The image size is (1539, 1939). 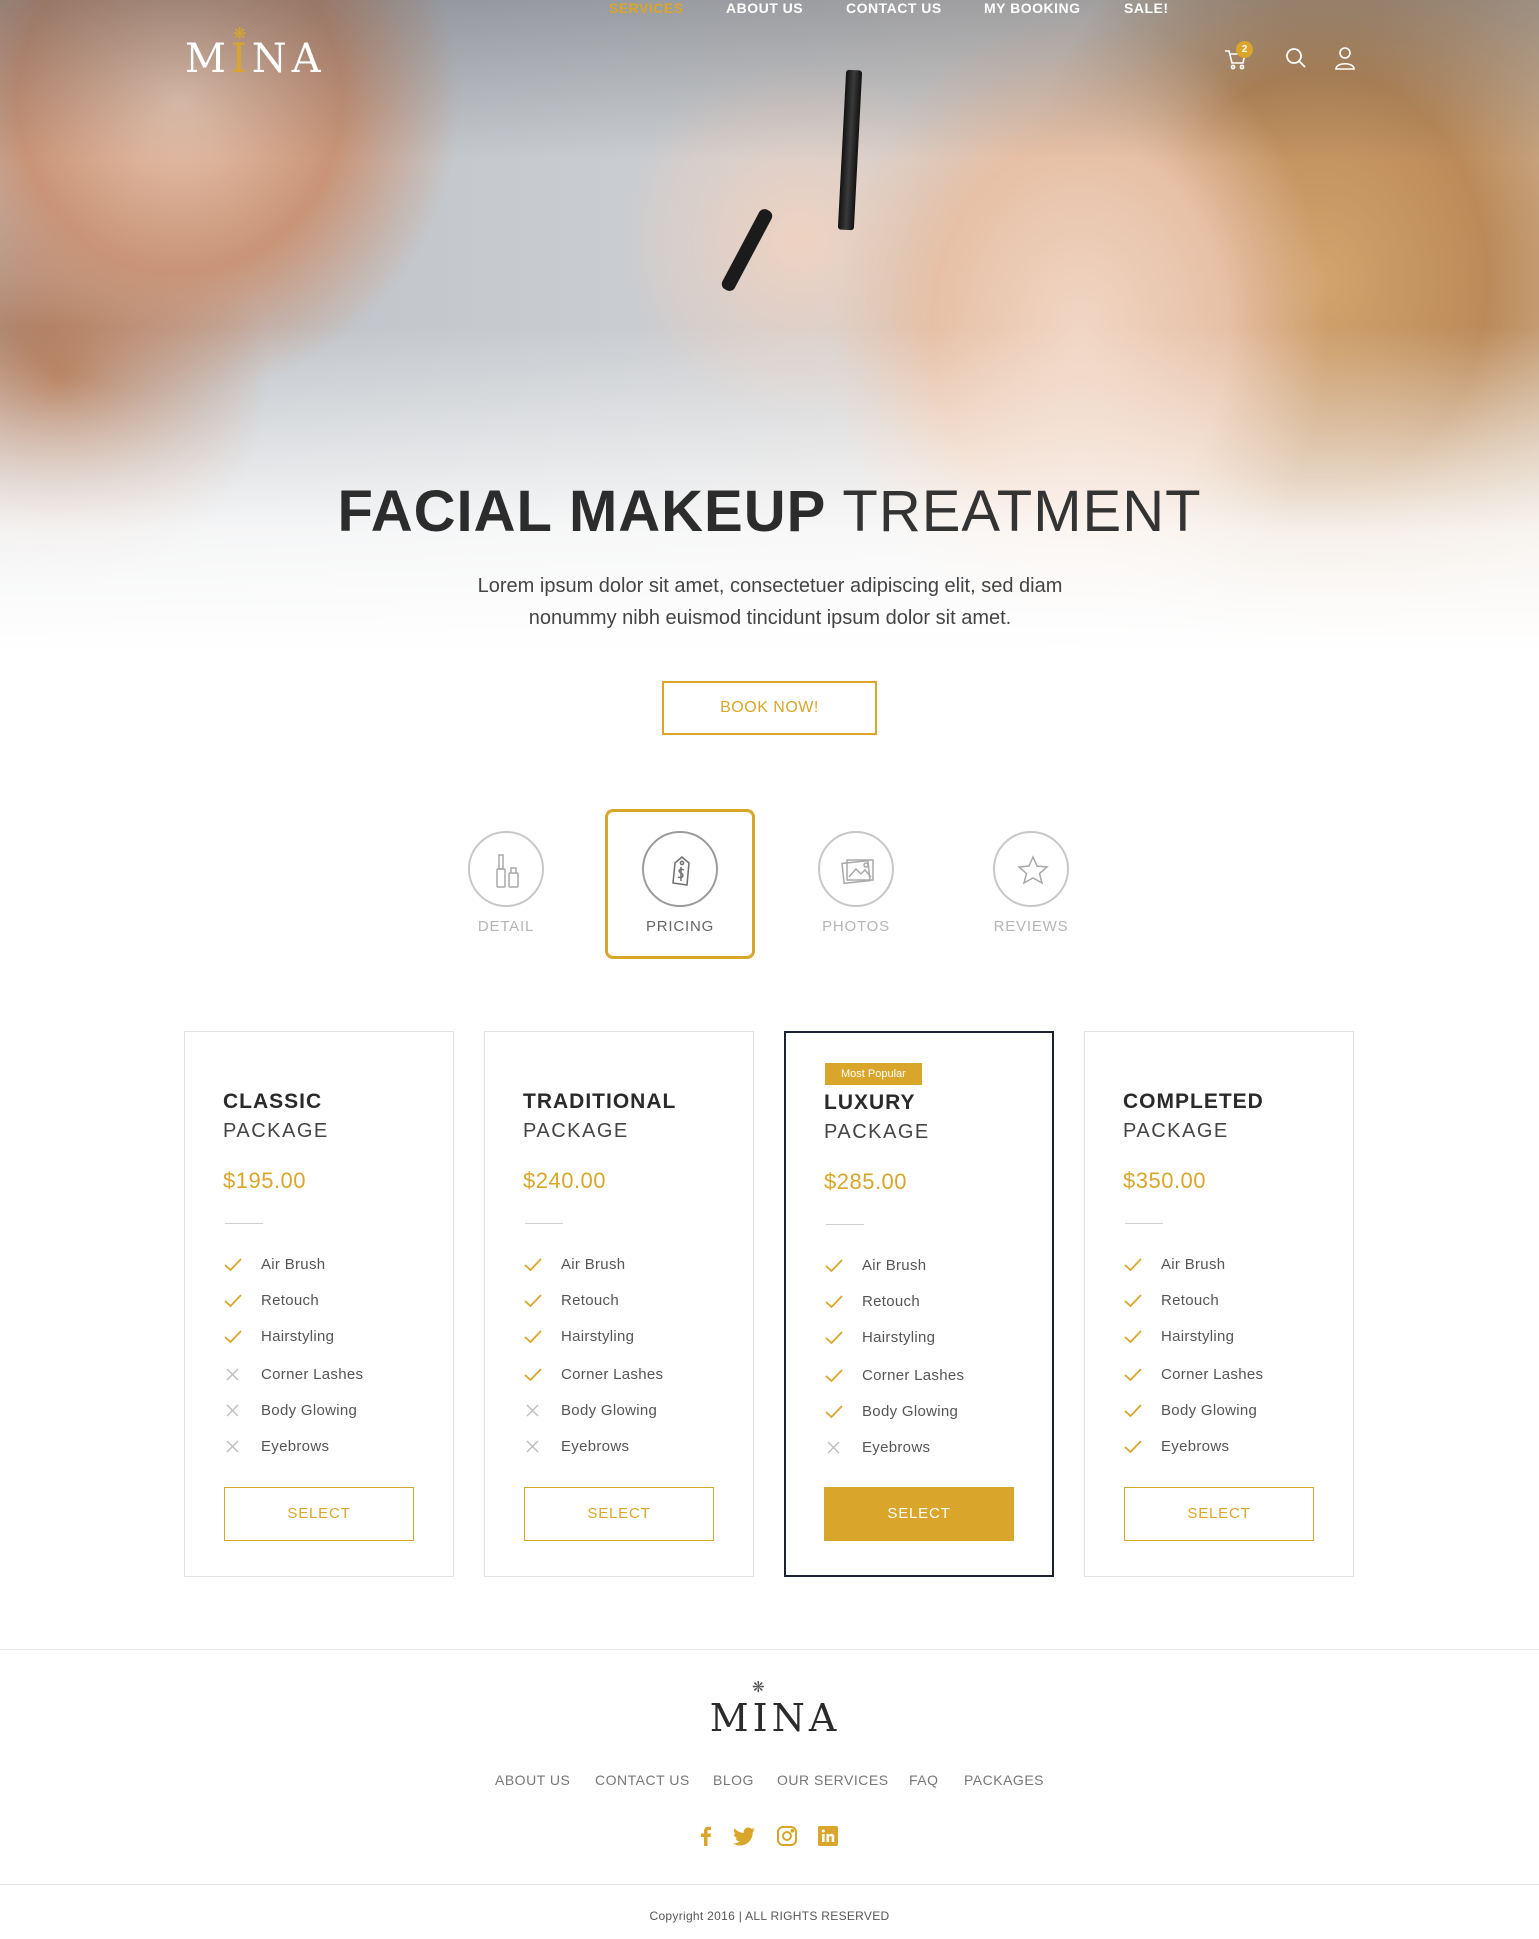 I want to click on tab-reviews-circle, so click(x=1031, y=869).